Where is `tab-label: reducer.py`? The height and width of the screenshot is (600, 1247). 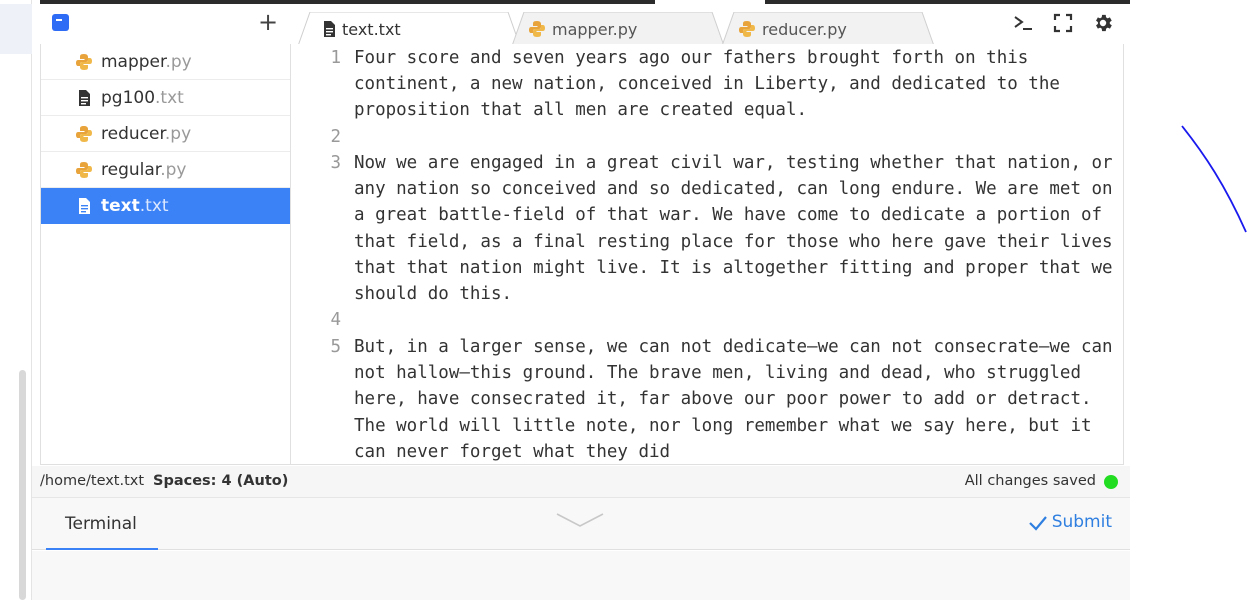 tab-label: reducer.py is located at coordinates (804, 29).